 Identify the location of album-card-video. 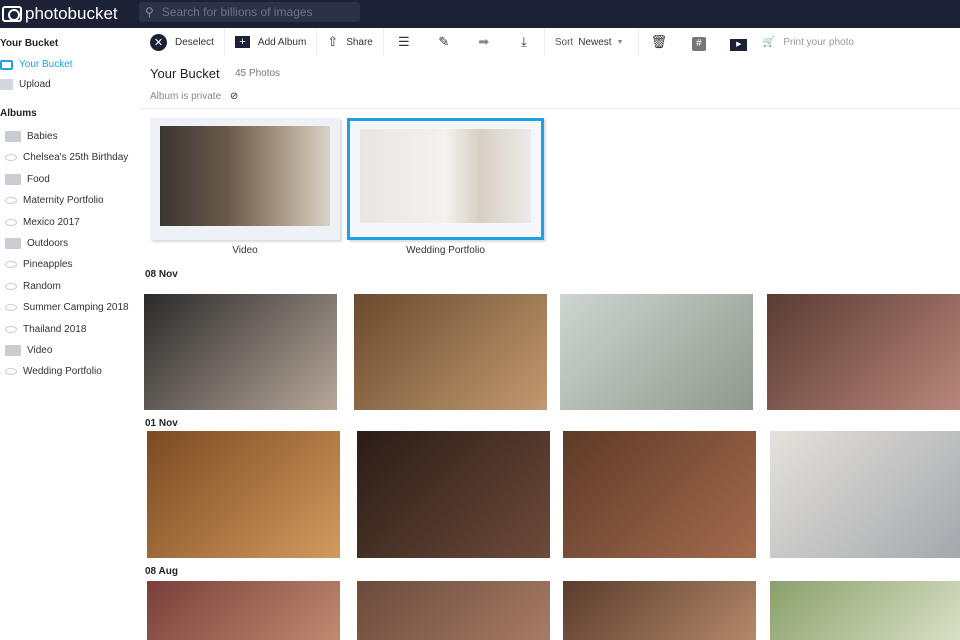
(245, 179).